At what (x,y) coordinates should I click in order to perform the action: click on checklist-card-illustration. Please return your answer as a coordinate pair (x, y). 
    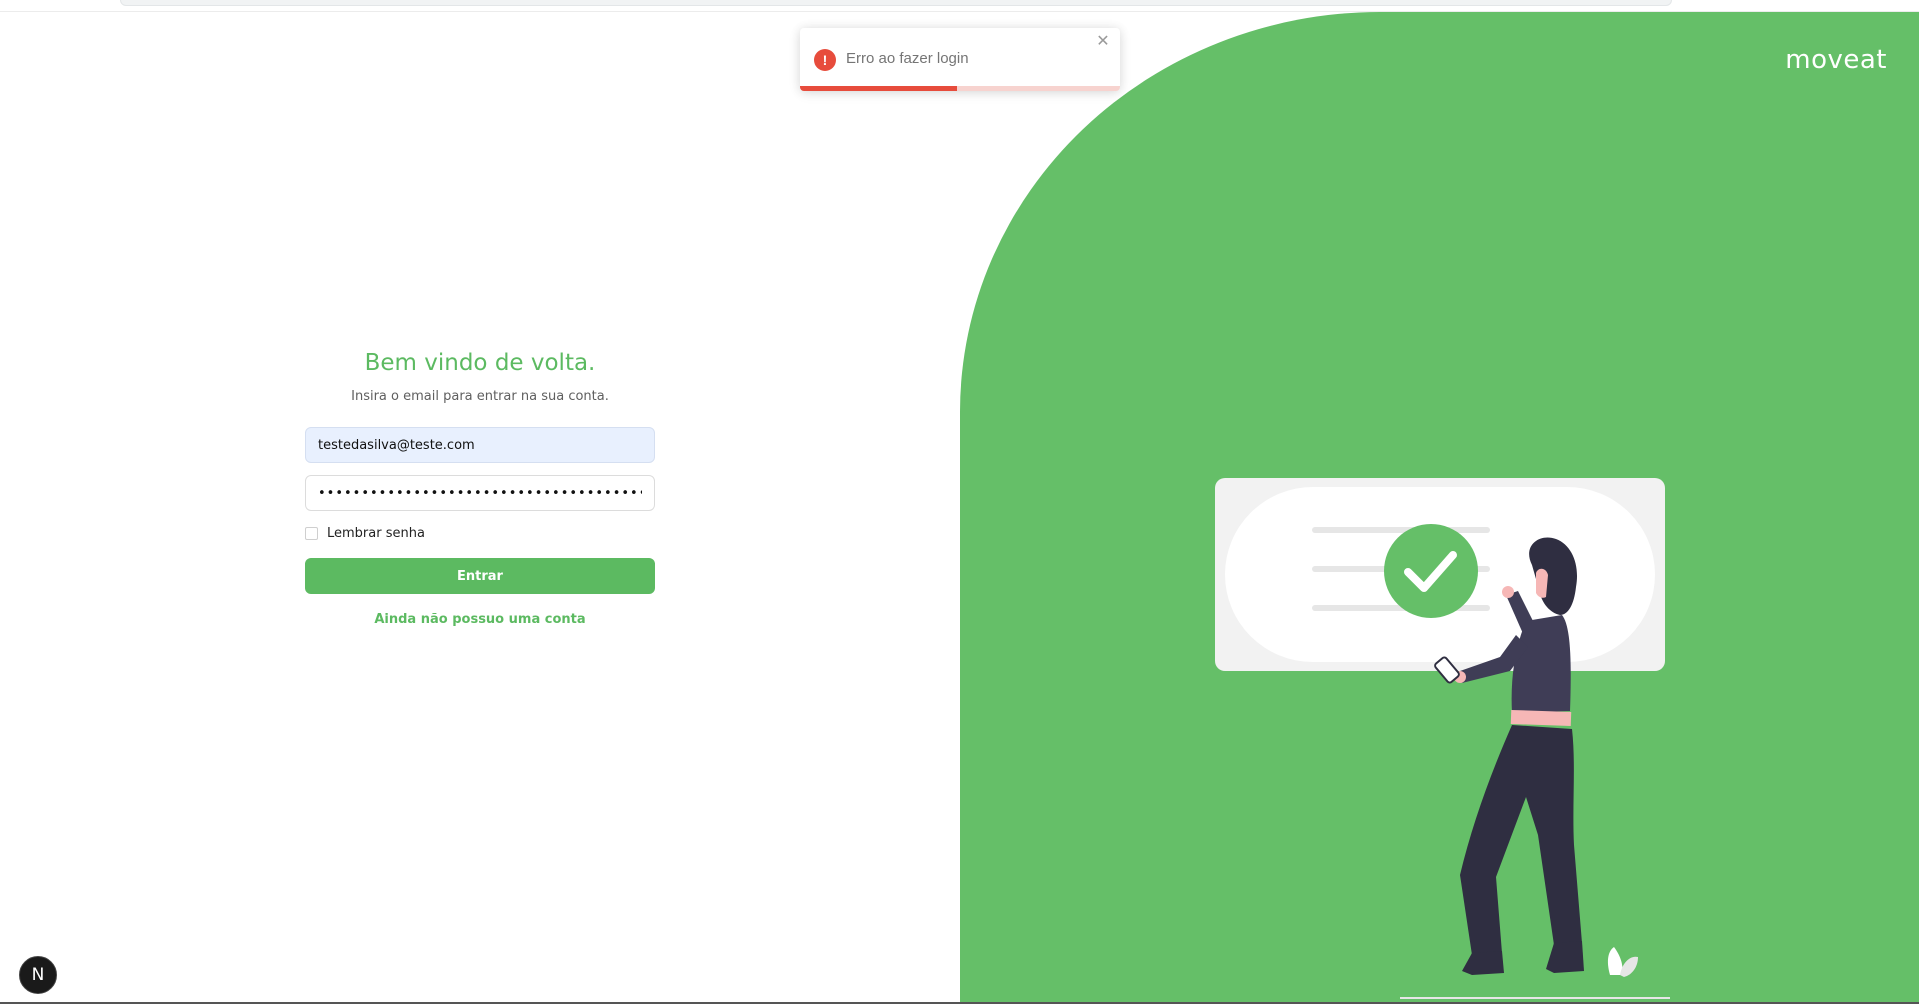
    Looking at the image, I should click on (1440, 574).